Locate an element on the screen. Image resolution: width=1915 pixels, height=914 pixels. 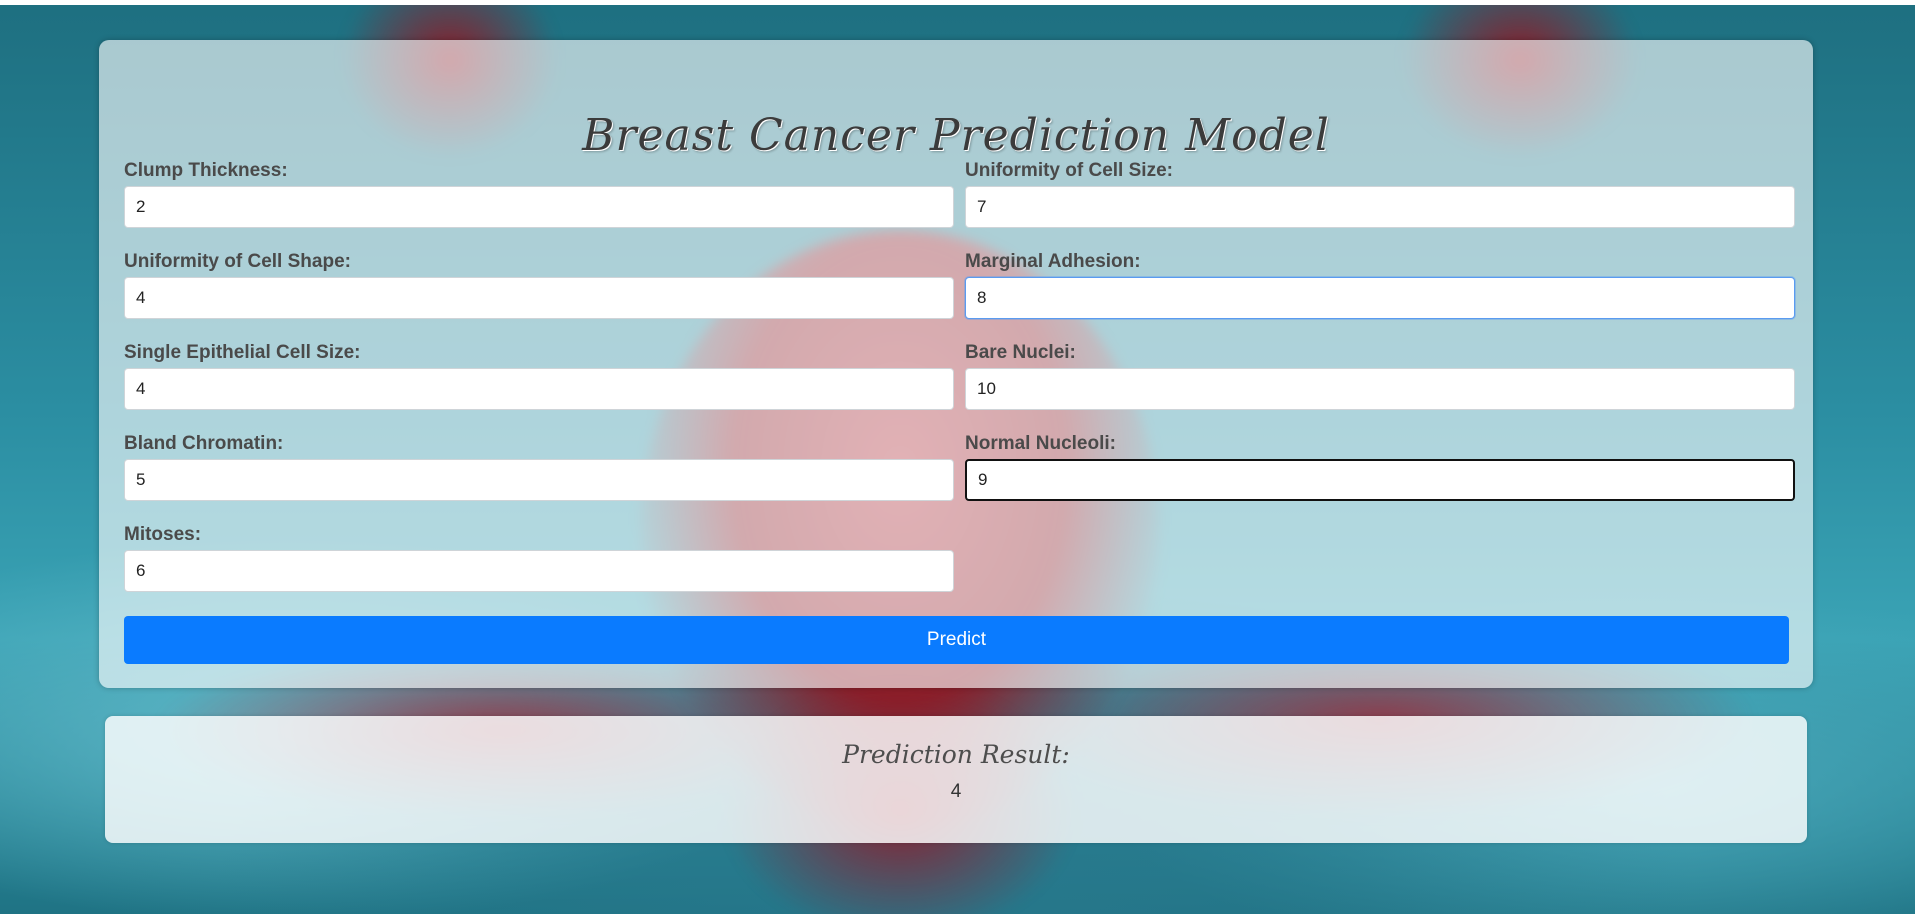
marginal-adhesion-input is located at coordinates (1380, 298).